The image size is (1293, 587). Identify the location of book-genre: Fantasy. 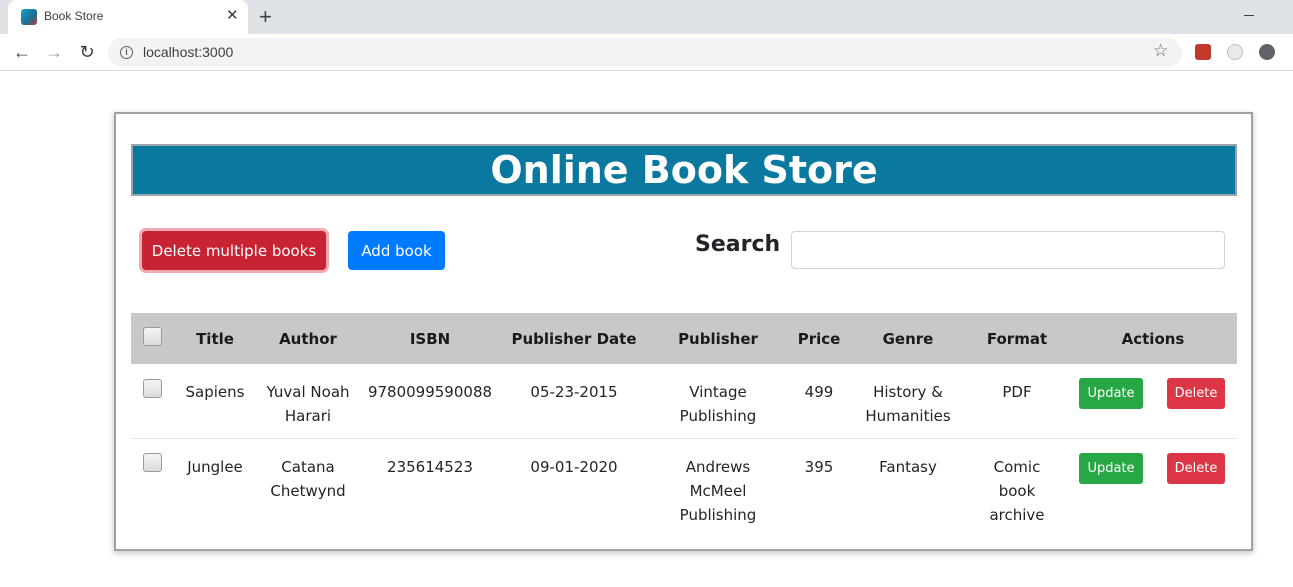
(908, 467).